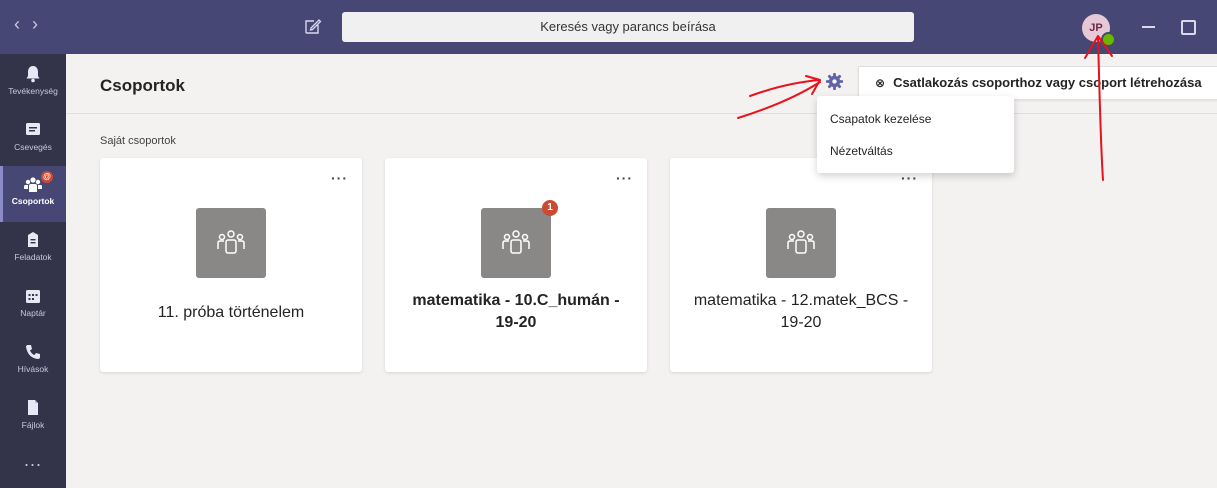 The width and height of the screenshot is (1217, 488). Describe the element at coordinates (142, 85) in the screenshot. I see `page-title: Csoportok` at that location.